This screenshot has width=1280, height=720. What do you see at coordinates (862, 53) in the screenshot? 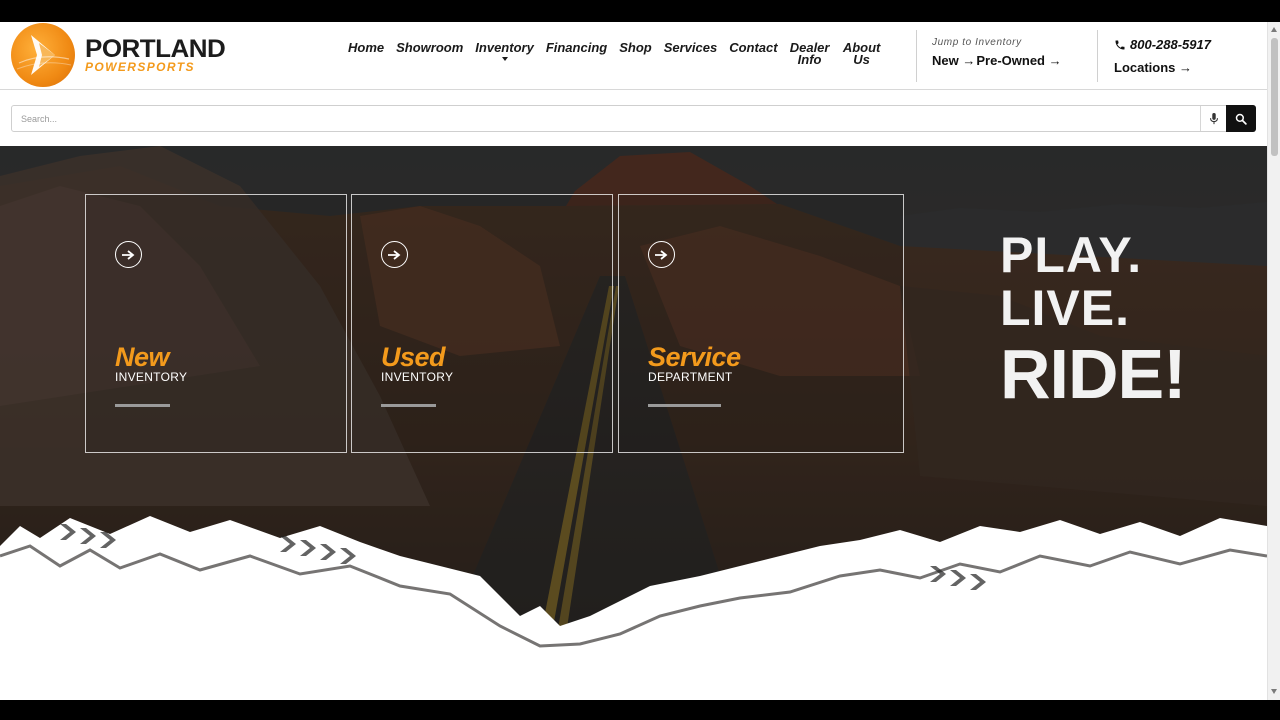
I see `nav-about-us: About Us` at bounding box center [862, 53].